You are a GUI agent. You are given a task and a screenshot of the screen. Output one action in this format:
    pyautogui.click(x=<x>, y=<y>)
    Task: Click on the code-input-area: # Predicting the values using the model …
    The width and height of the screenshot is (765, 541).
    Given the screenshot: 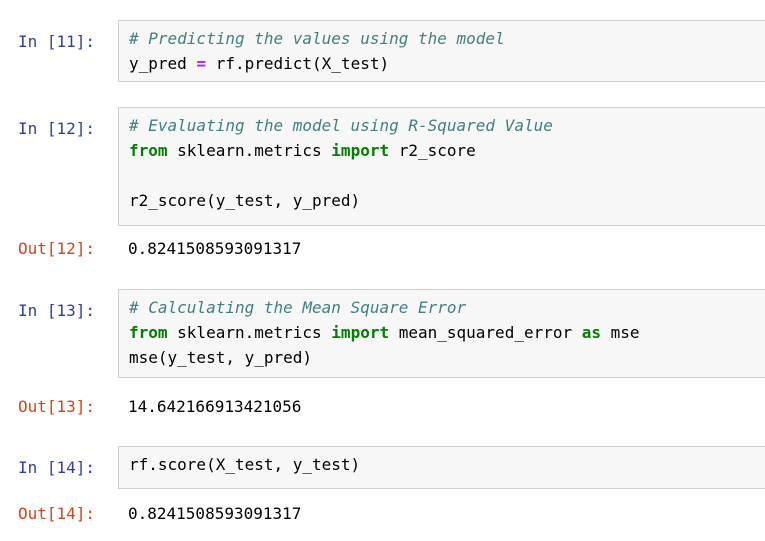 What is the action you would take?
    pyautogui.click(x=441, y=51)
    